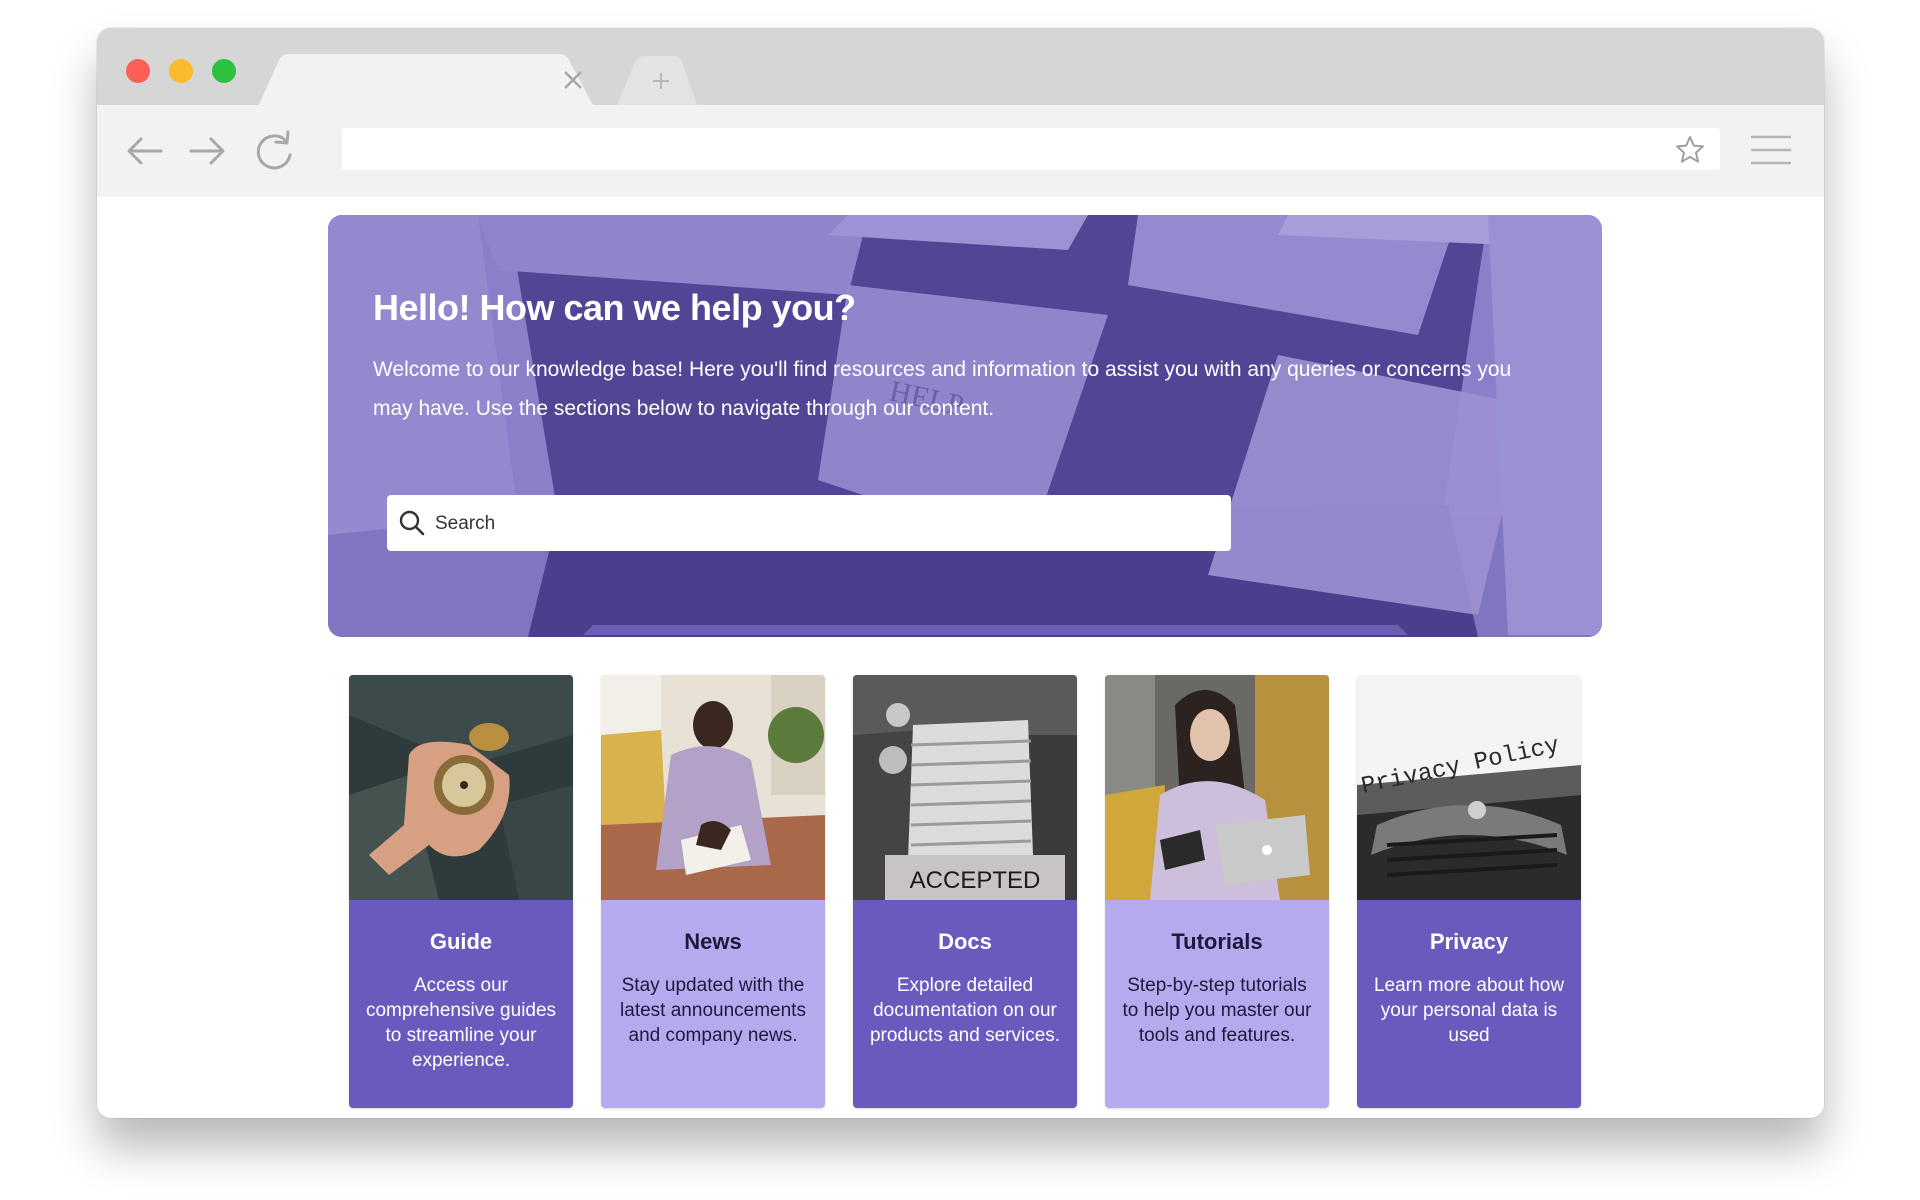  I want to click on docs-stamp-text: ACCEPTED, so click(975, 880).